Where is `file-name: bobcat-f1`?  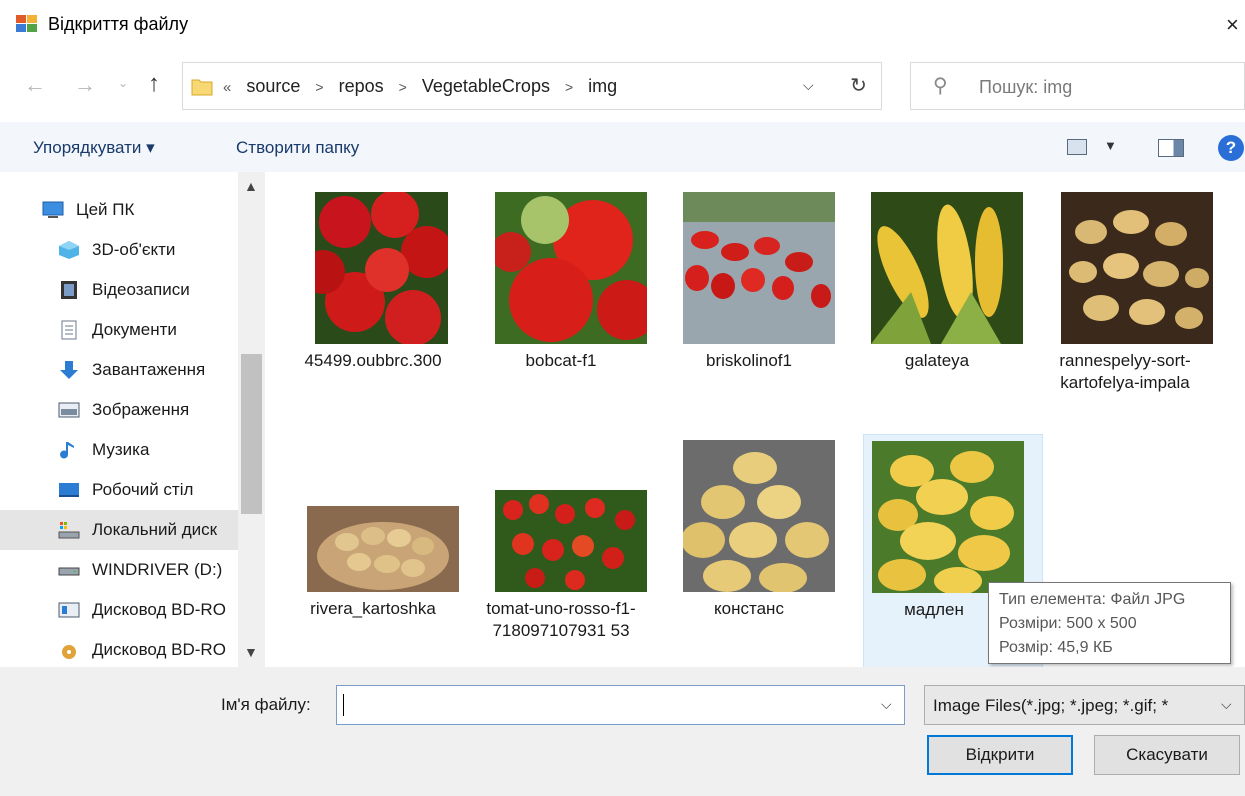
file-name: bobcat-f1 is located at coordinates (561, 360).